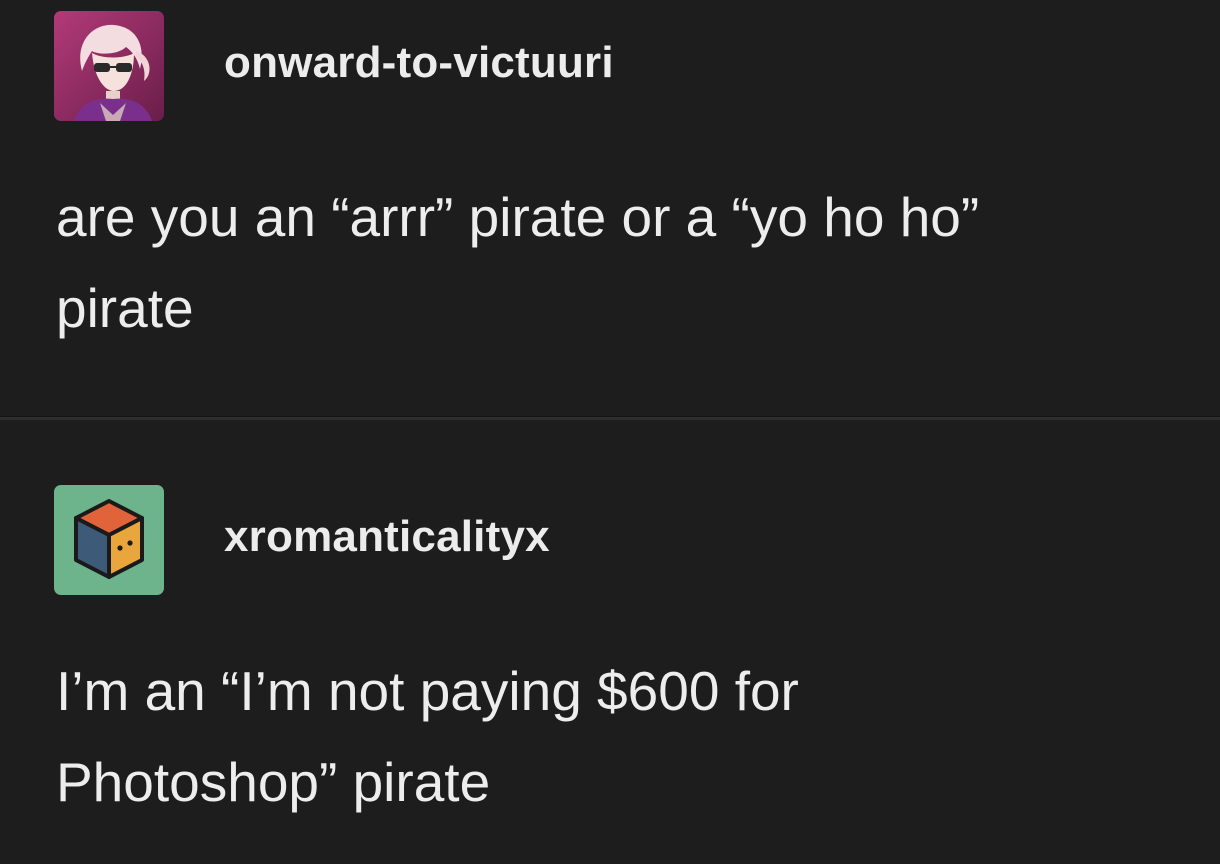  What do you see at coordinates (427, 691) in the screenshot?
I see `post-text-line: I’m an “I’m not paying $600 for` at bounding box center [427, 691].